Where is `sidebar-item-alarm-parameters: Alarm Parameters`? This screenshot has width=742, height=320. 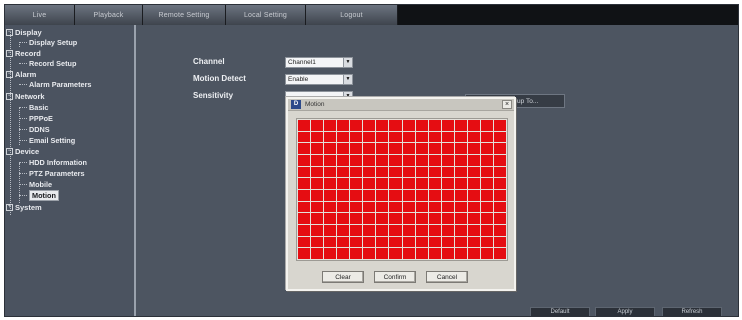
sidebar-item-alarm-parameters: Alarm Parameters is located at coordinates (55, 84).